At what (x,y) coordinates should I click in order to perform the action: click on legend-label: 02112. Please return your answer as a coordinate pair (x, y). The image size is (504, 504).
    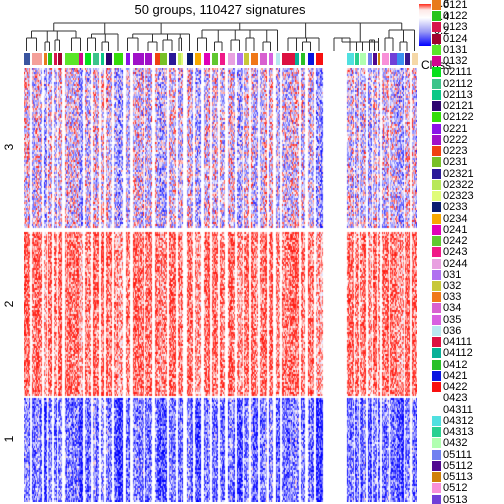
    Looking at the image, I should click on (458, 83).